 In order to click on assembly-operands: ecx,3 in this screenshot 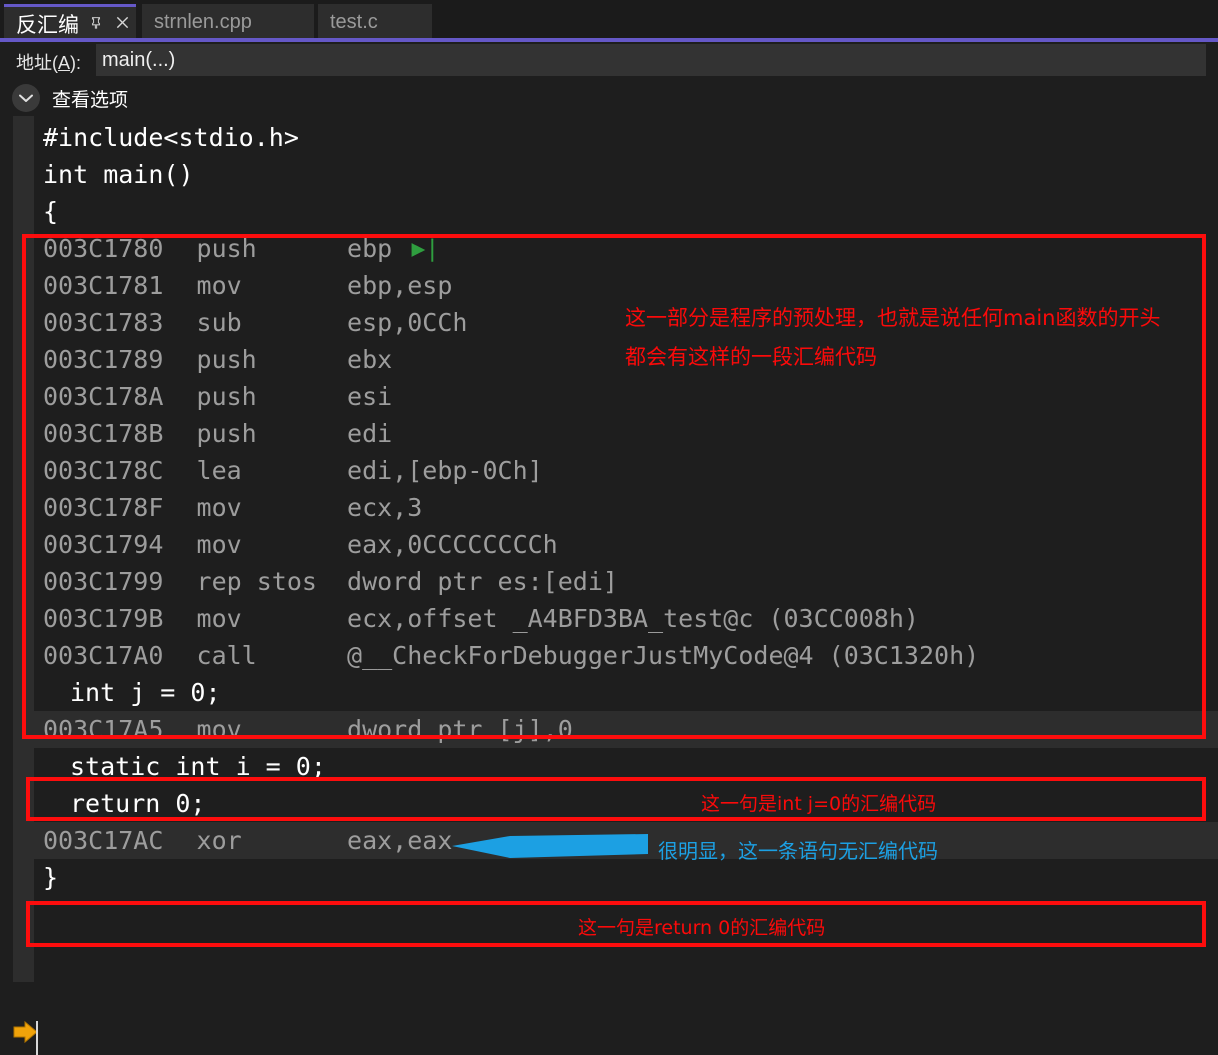, I will do `click(385, 507)`.